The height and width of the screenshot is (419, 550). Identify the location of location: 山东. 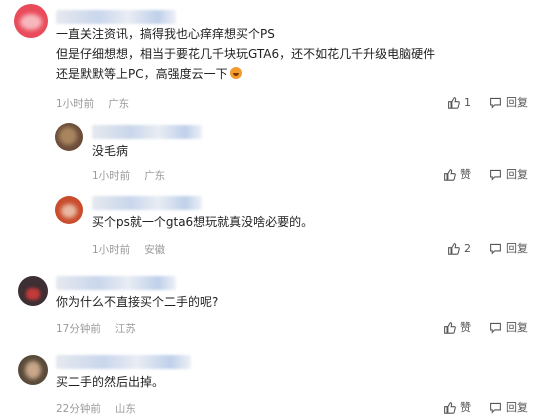
(125, 409).